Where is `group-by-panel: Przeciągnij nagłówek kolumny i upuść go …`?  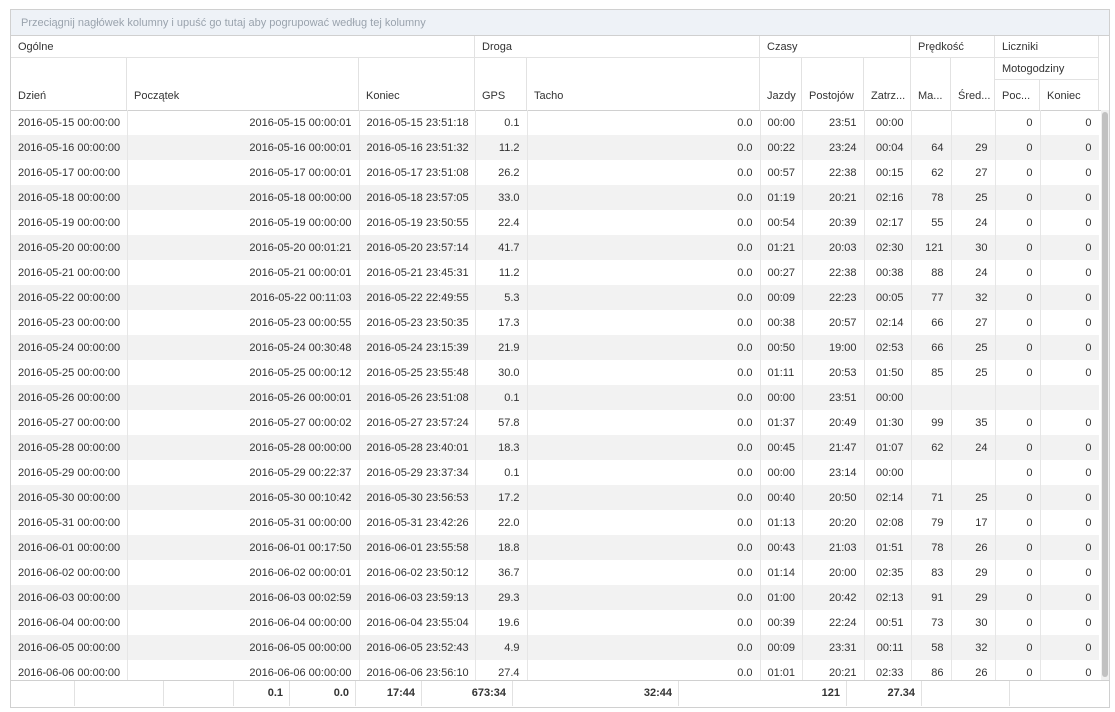
group-by-panel: Przeciągnij nagłówek kolumny i upuść go … is located at coordinates (560, 23).